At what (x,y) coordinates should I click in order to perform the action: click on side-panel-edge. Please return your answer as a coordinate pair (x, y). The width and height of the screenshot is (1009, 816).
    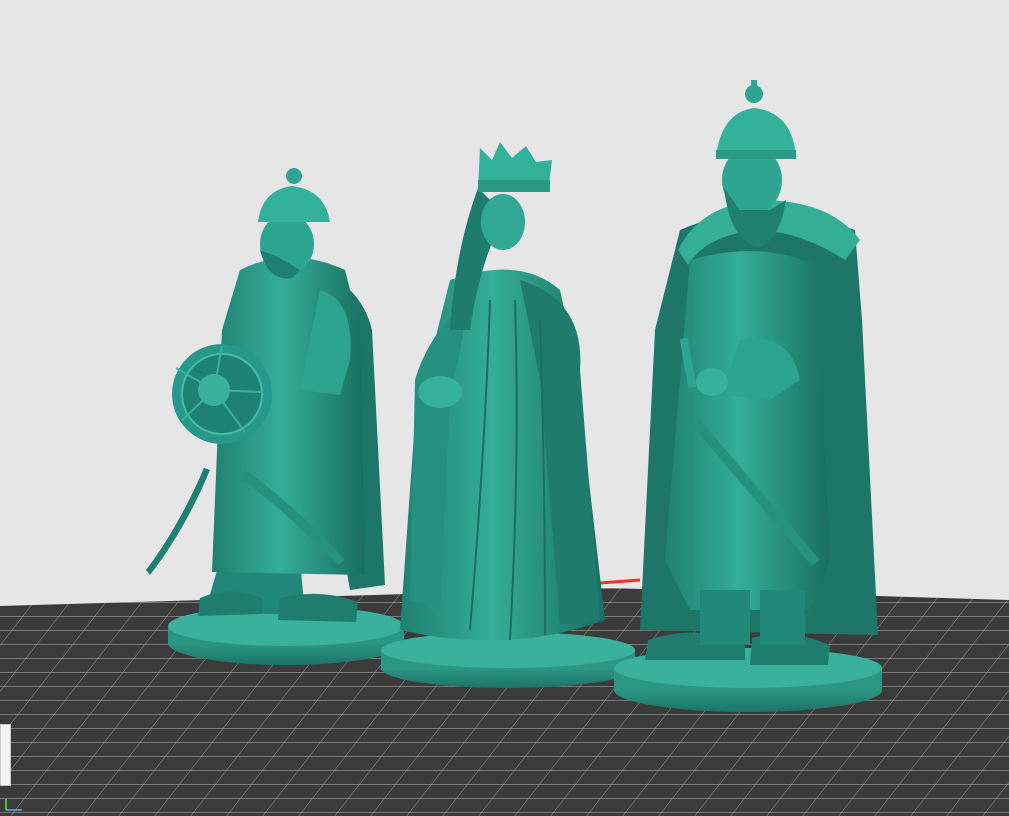
    Looking at the image, I should click on (5, 755).